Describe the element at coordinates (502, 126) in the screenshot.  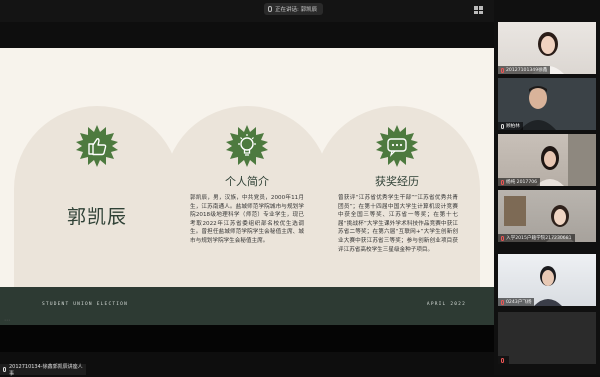
I see `mic-icon` at that location.